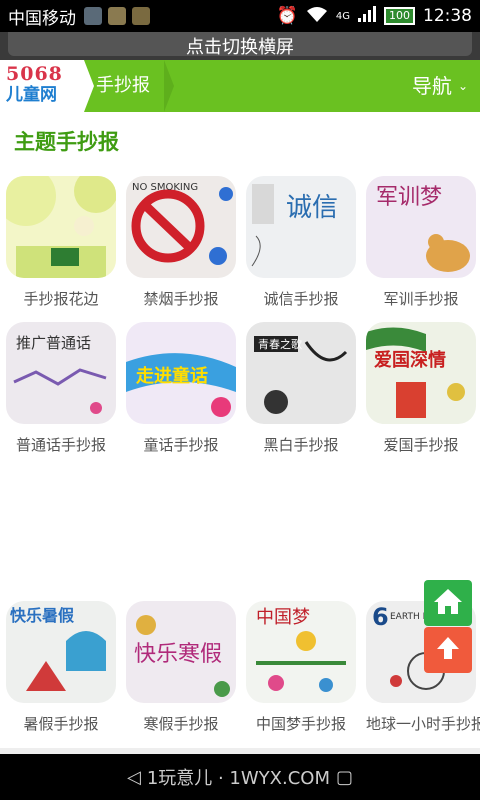 The width and height of the screenshot is (480, 800). Describe the element at coordinates (181, 227) in the screenshot. I see `no-smoking-thumbnail: NO SMOKING` at that location.